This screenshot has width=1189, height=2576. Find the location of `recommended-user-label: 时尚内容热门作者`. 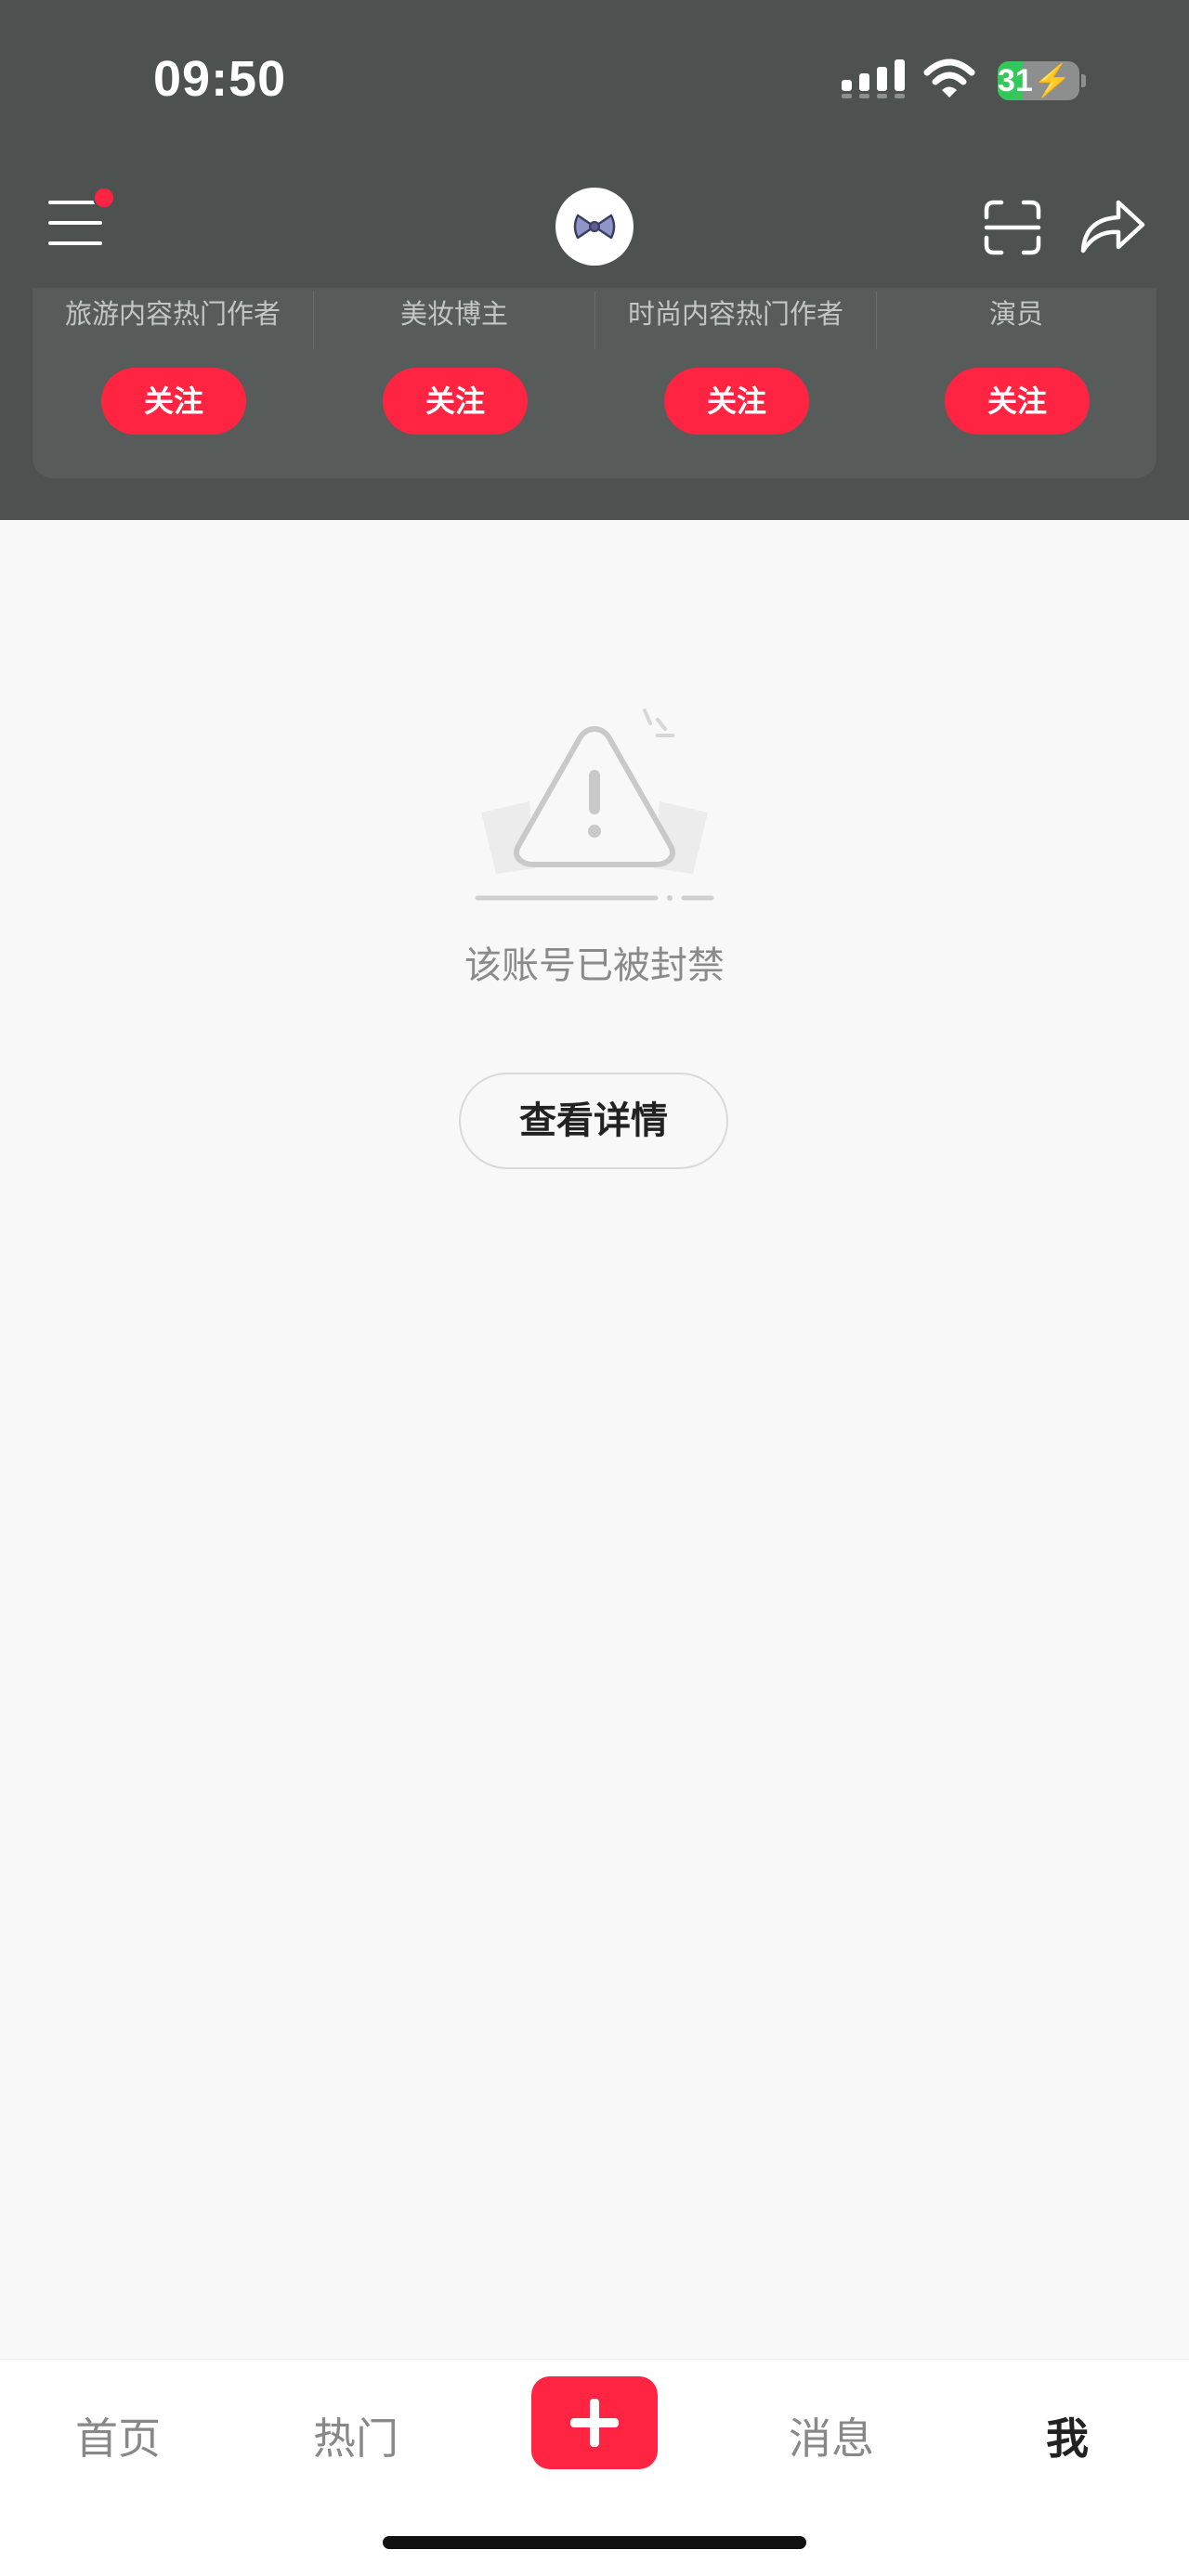

recommended-user-label: 时尚内容热门作者 is located at coordinates (735, 314).